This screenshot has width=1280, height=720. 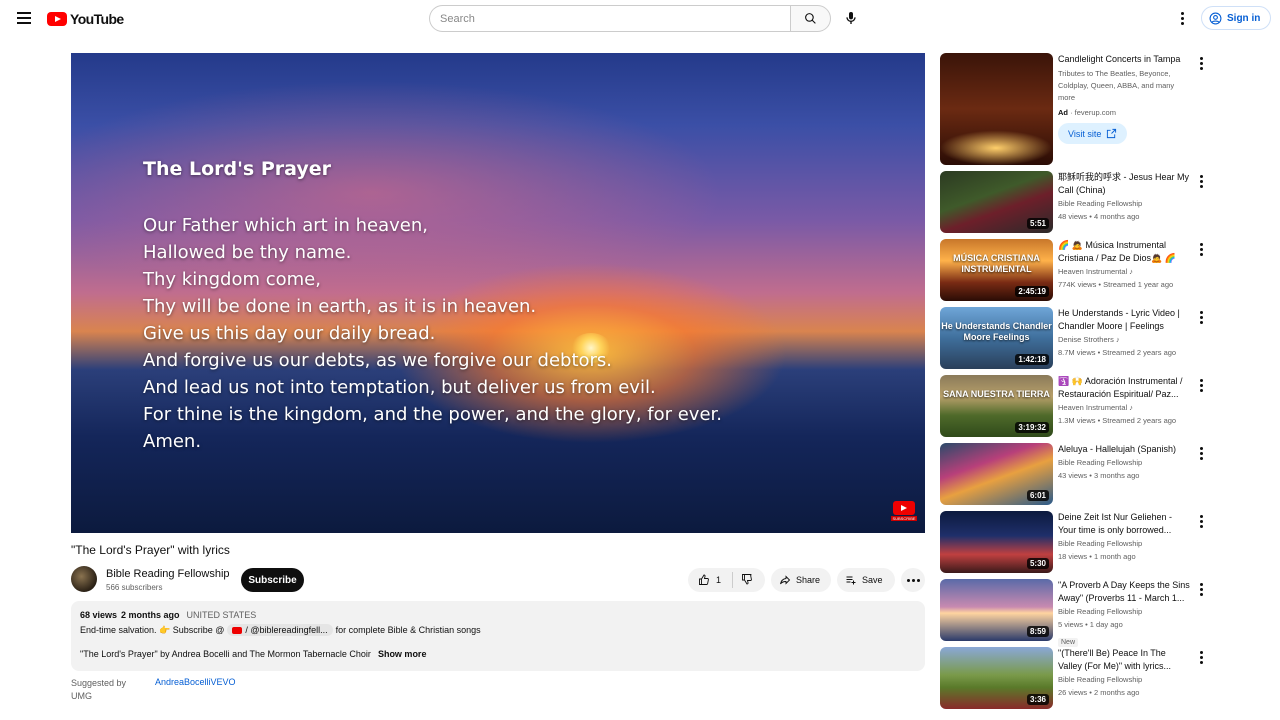 What do you see at coordinates (168, 574) in the screenshot?
I see `channel-name: Bible Reading Fellowship` at bounding box center [168, 574].